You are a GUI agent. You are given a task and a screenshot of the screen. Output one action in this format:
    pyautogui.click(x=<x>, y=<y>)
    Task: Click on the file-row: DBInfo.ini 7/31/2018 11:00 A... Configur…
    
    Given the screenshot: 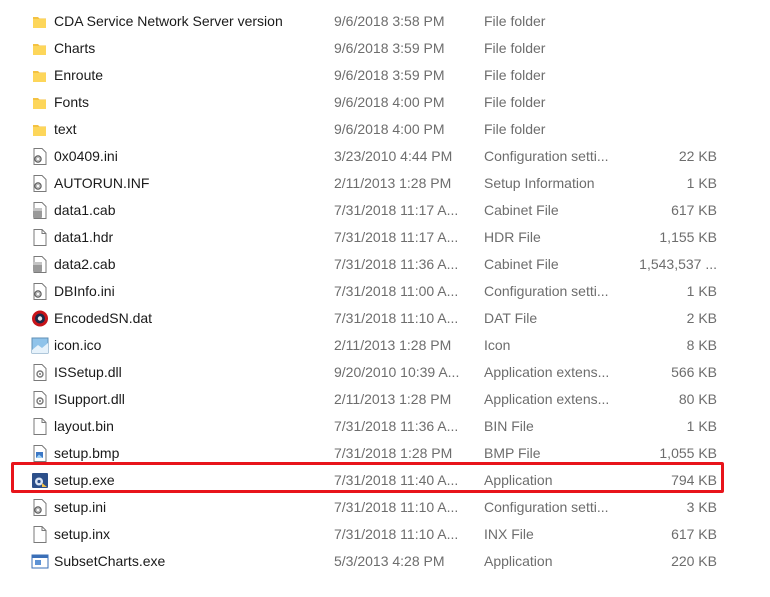 What is the action you would take?
    pyautogui.click(x=385, y=291)
    